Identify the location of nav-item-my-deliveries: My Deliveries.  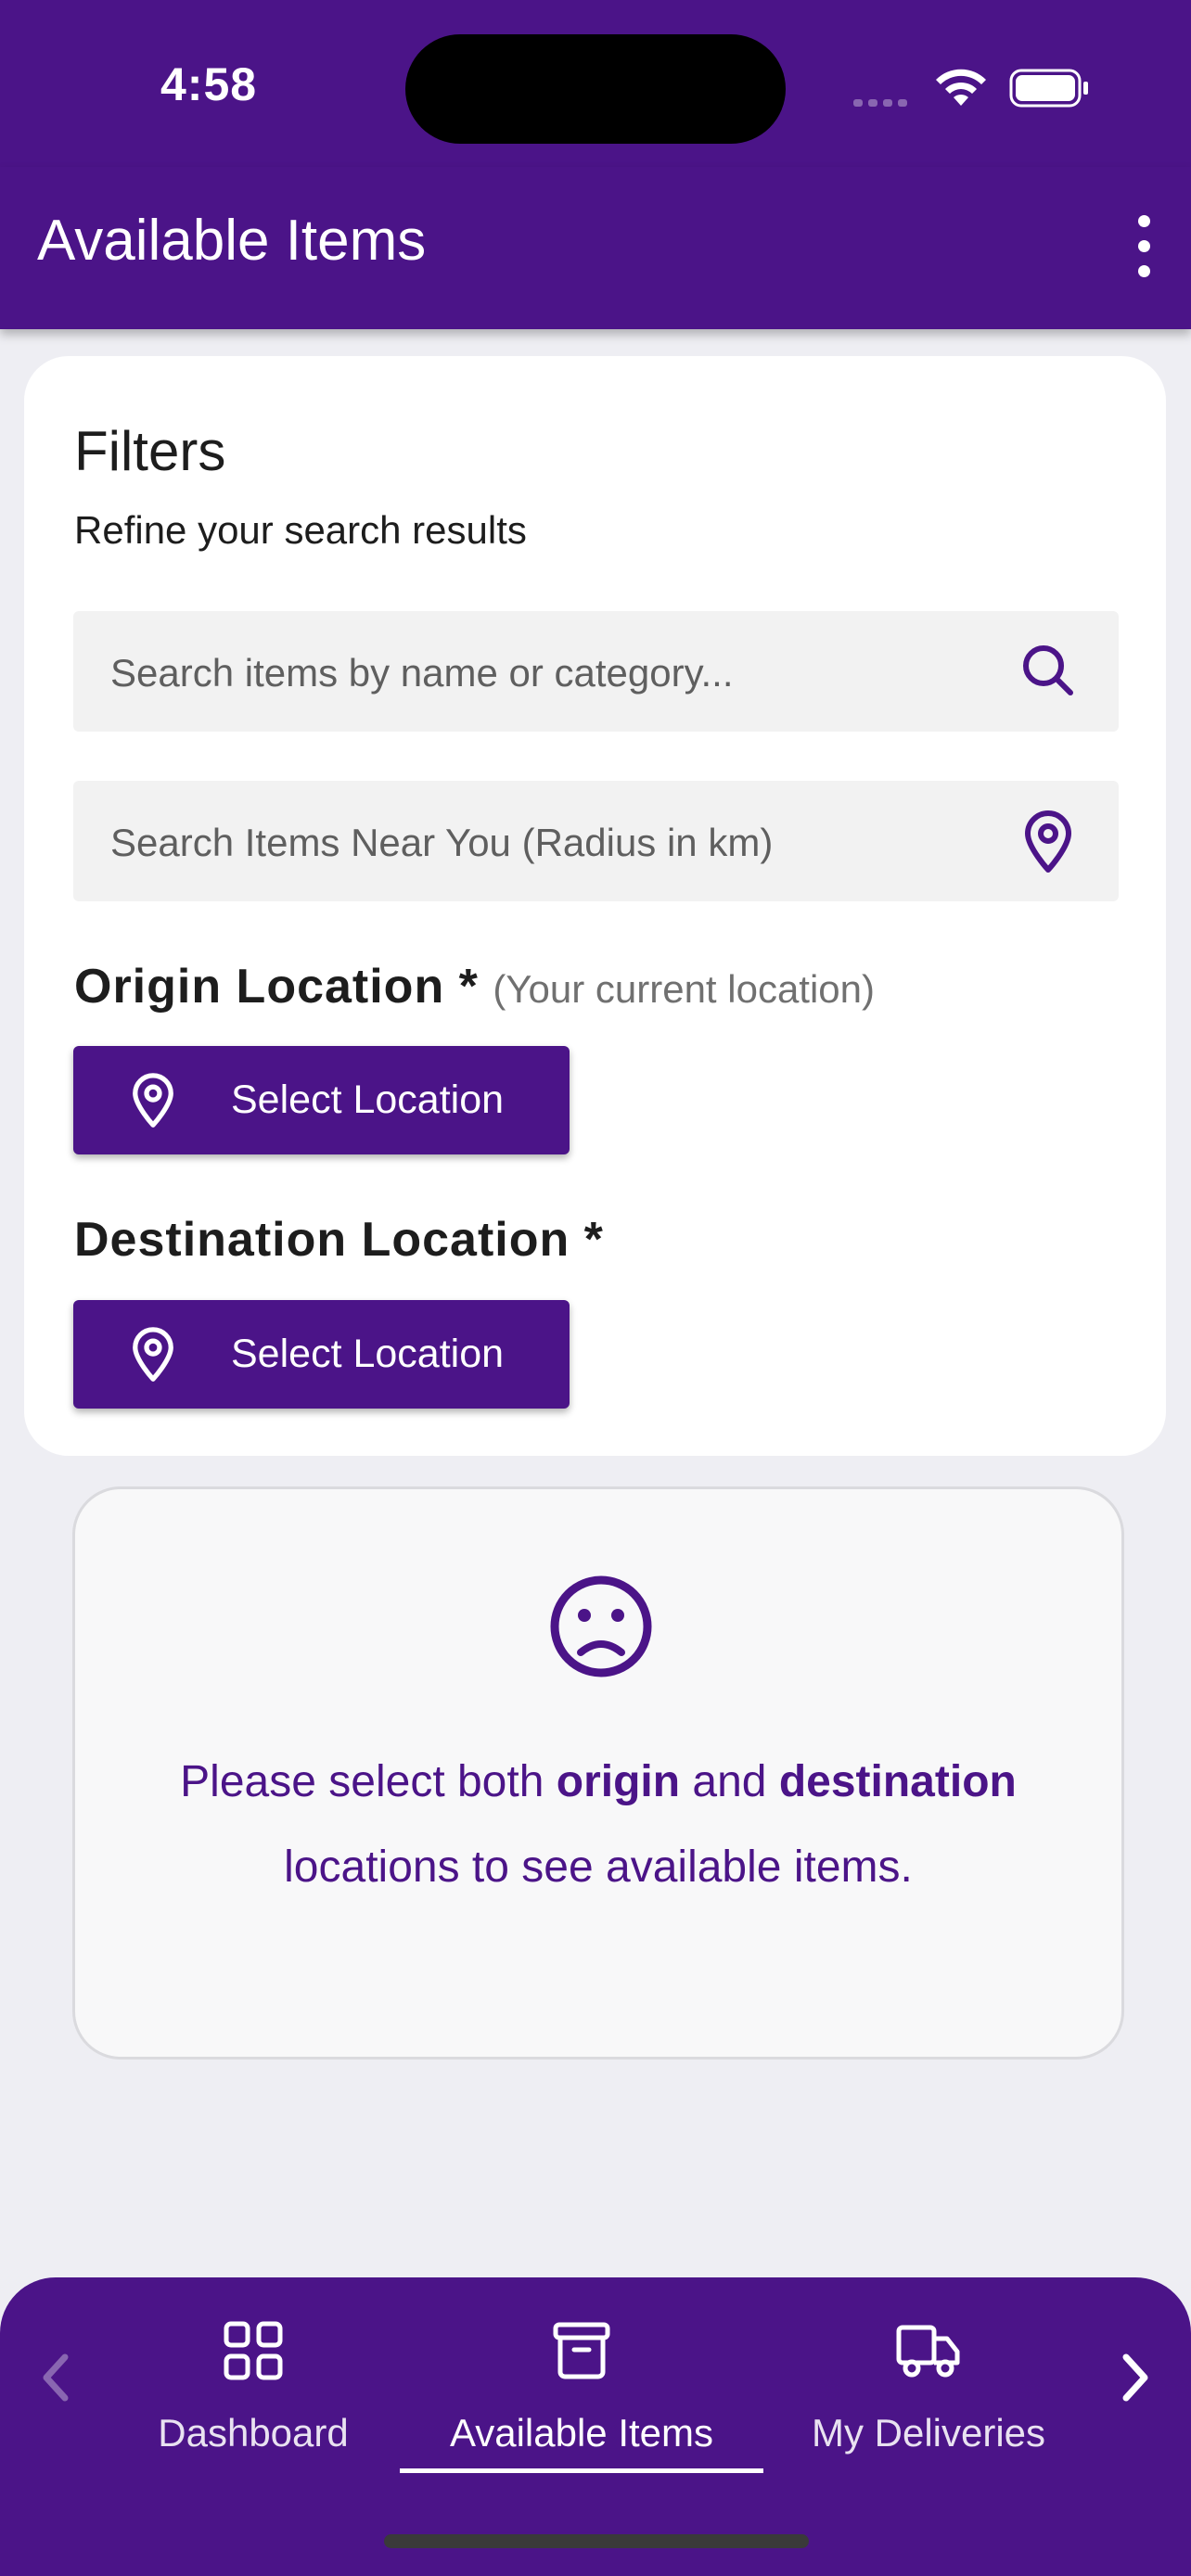
(929, 2374).